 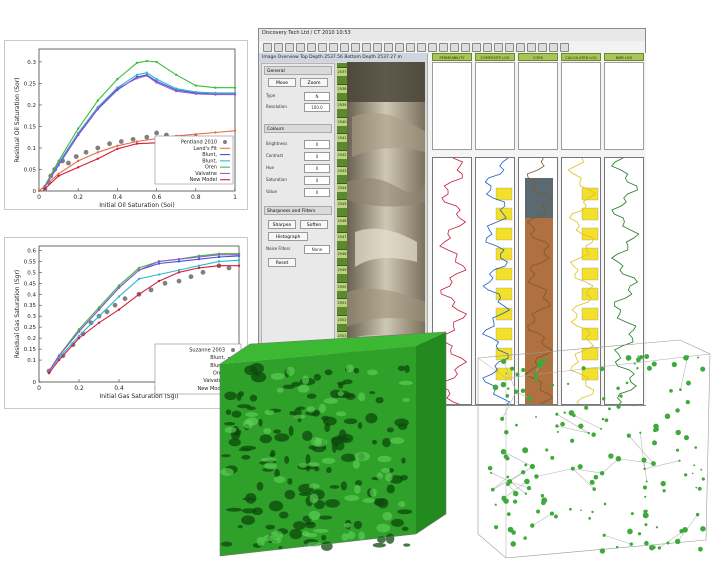 I want to click on soften-button: Soften, so click(x=314, y=224).